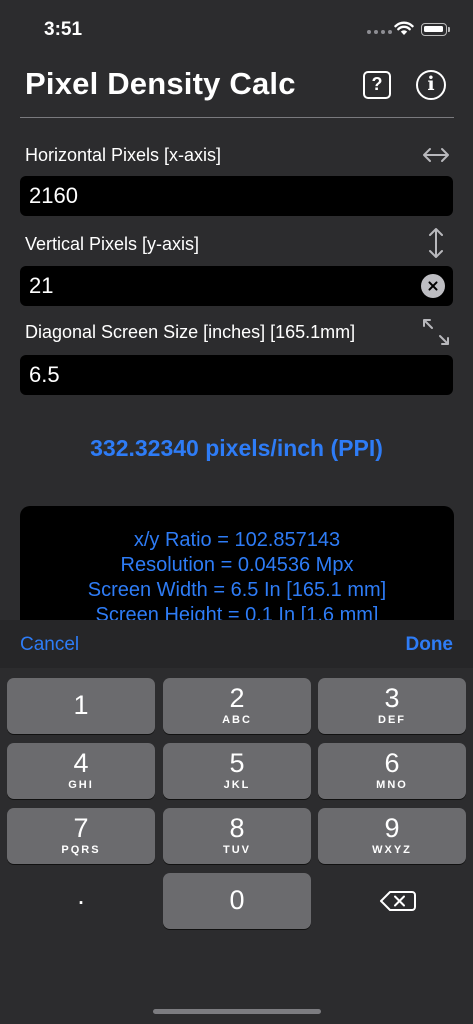 This screenshot has width=473, height=1024. I want to click on key-1: 1, so click(81, 706).